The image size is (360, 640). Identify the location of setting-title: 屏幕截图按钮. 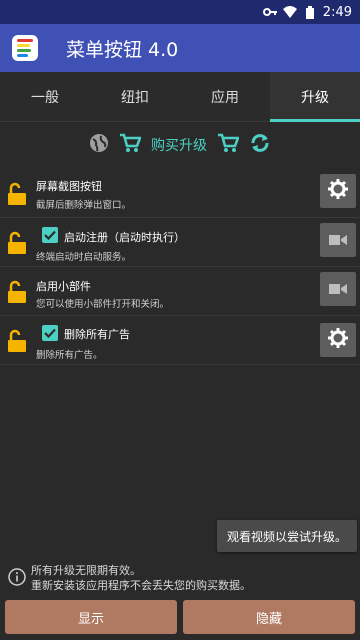
(69, 186).